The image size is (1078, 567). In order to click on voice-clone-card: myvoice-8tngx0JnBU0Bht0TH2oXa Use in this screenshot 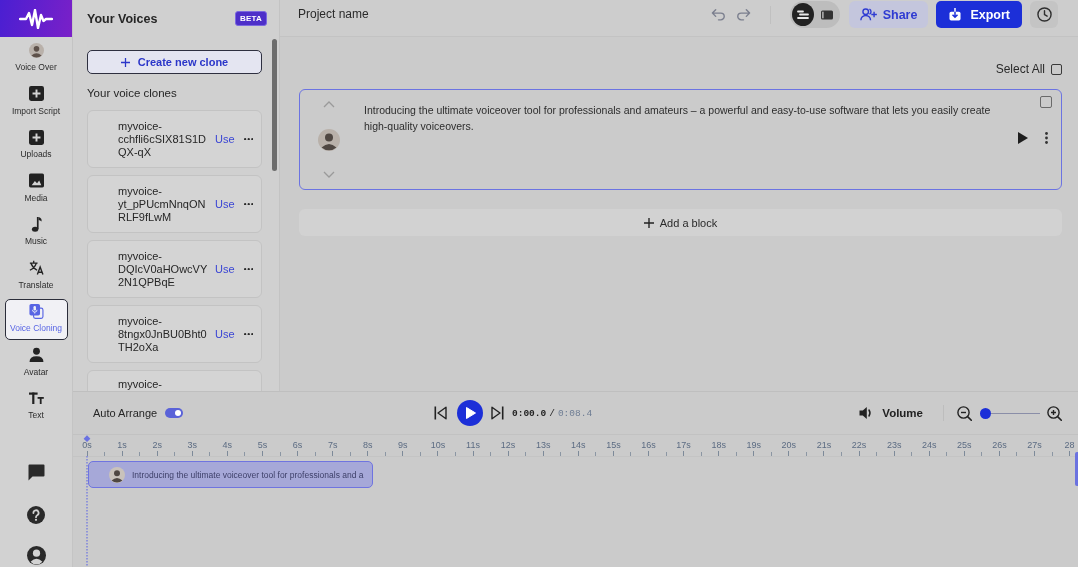, I will do `click(174, 334)`.